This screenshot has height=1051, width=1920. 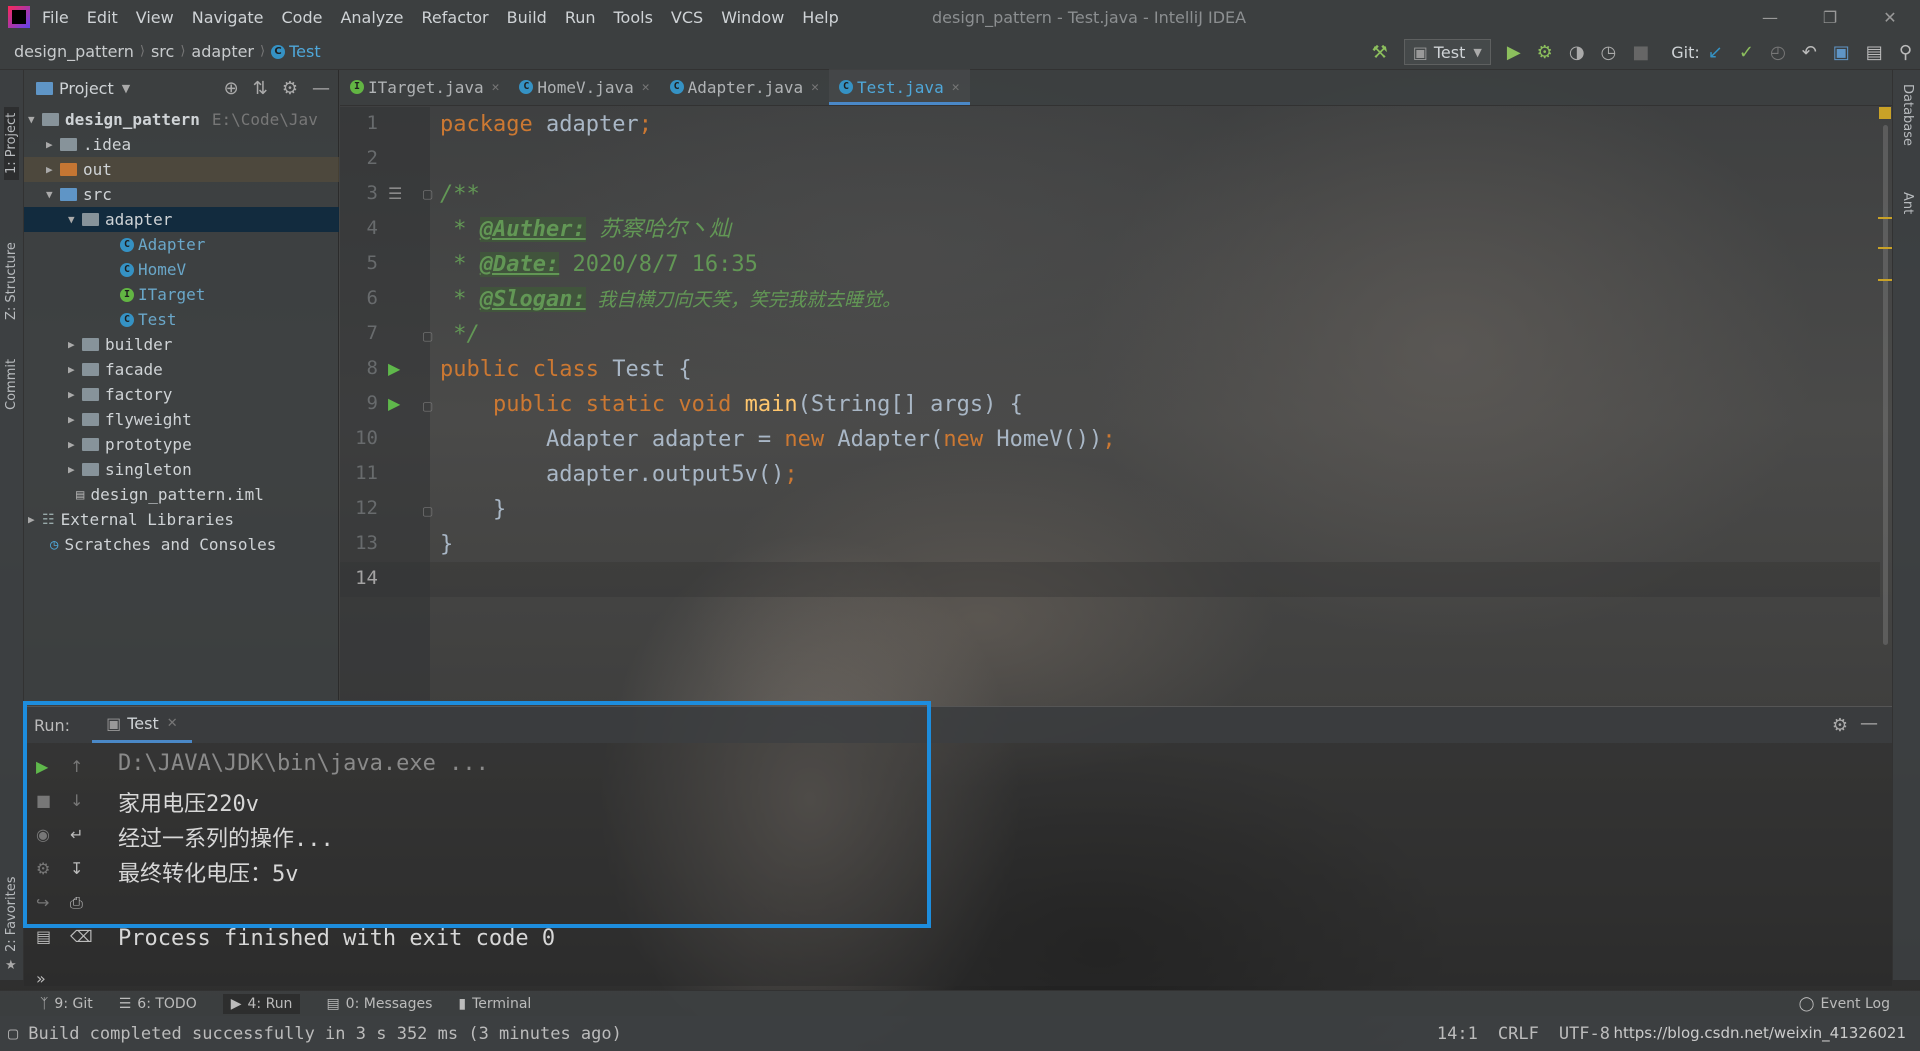 I want to click on tab-homev: C HomeV.java ✕, so click(x=584, y=87).